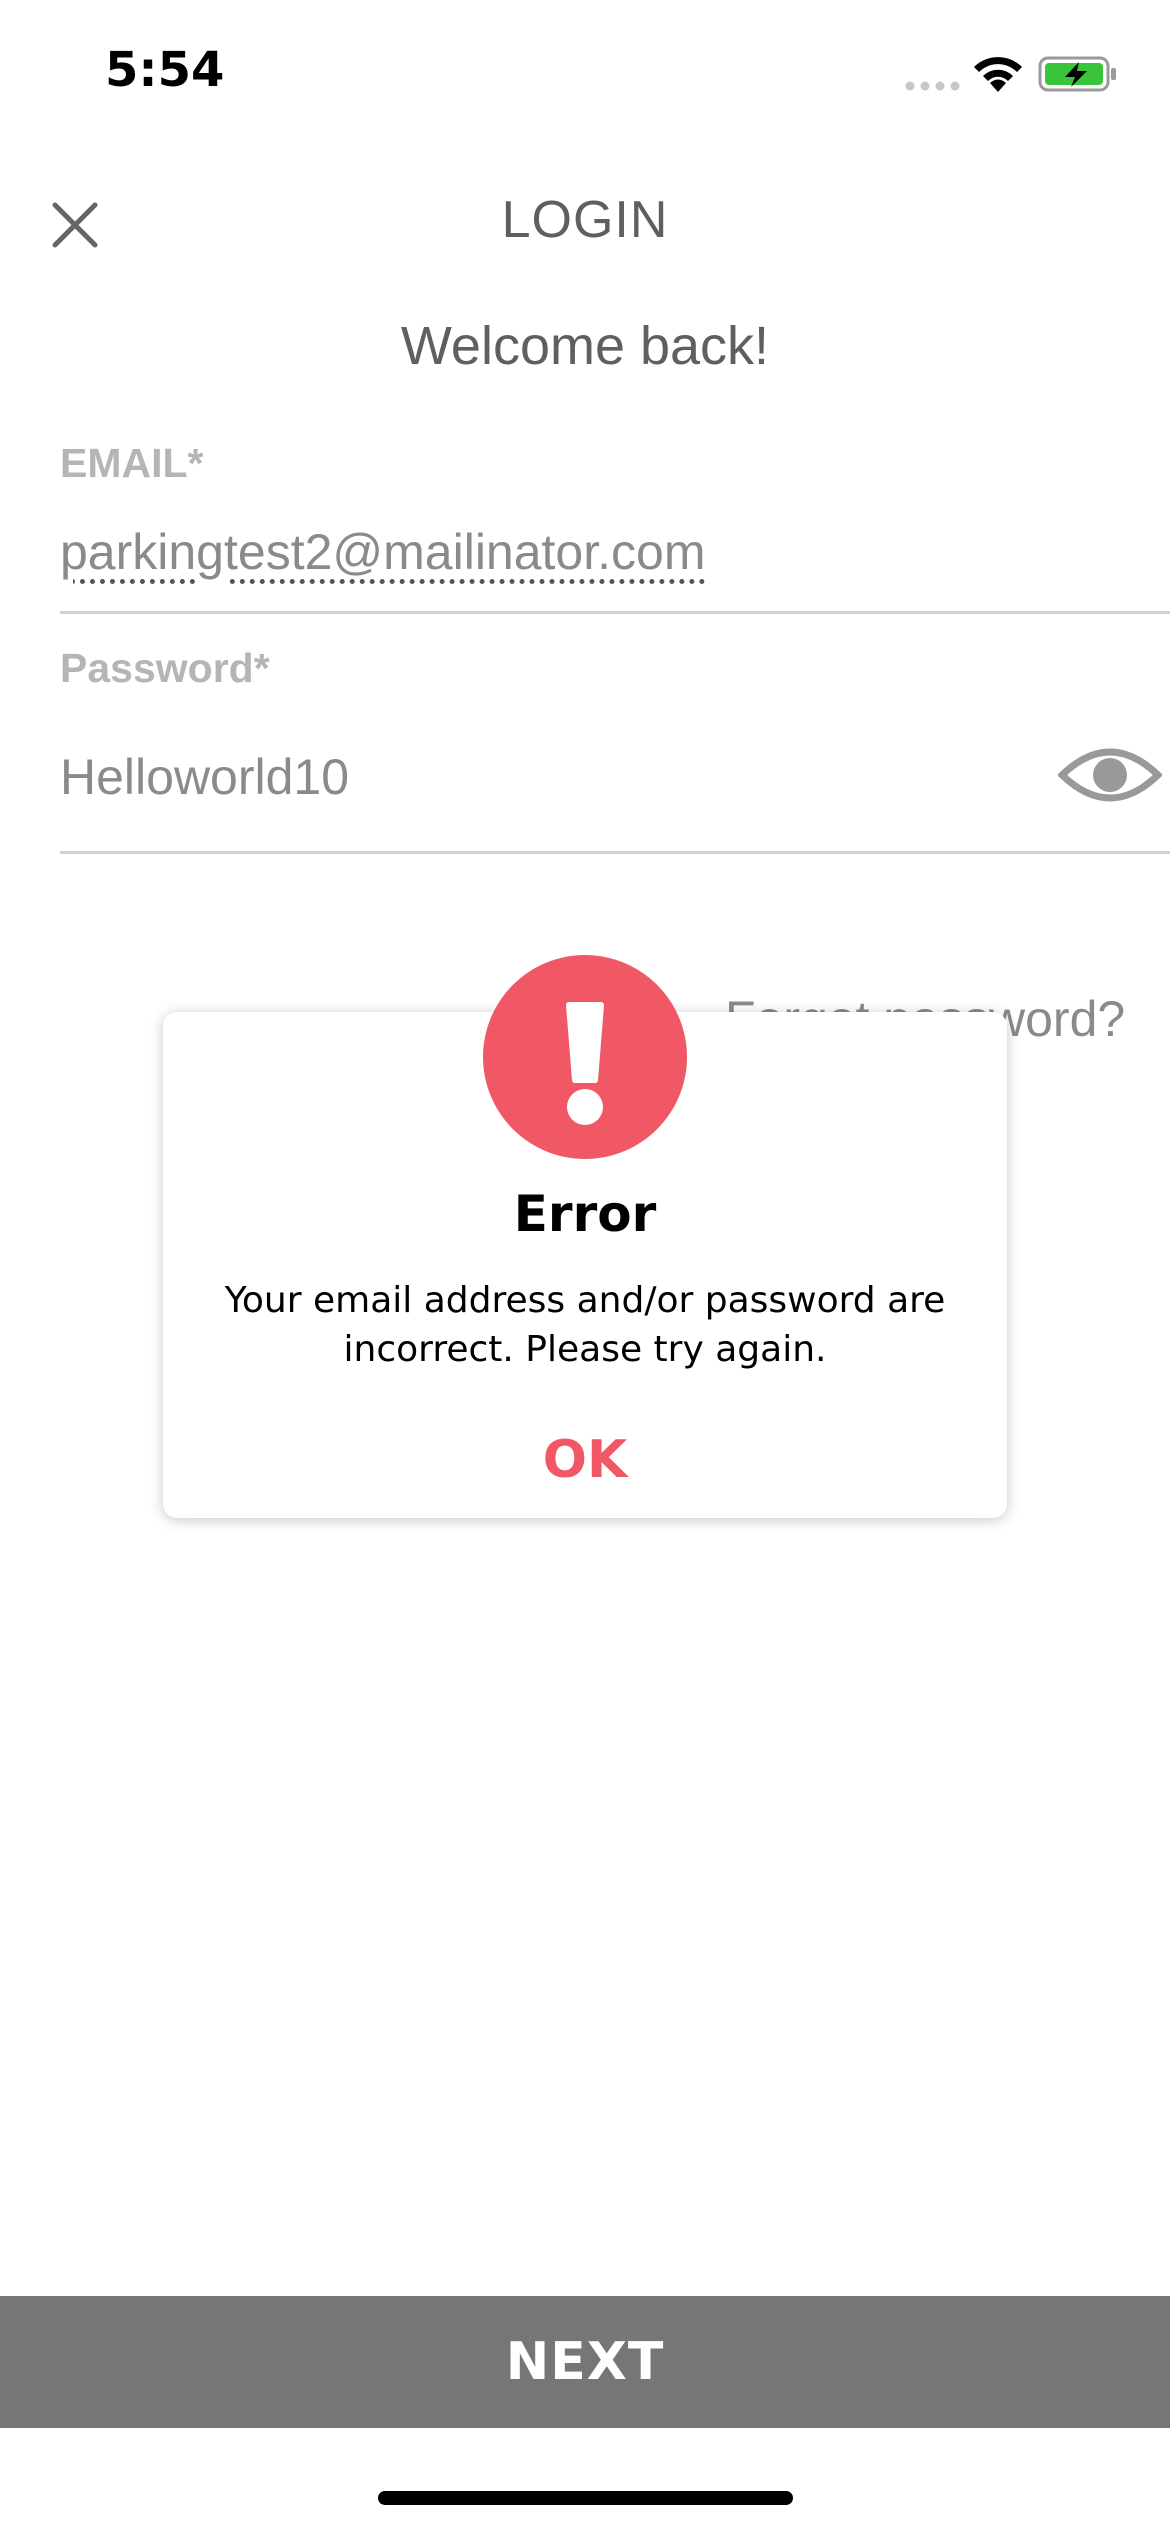 Image resolution: width=1170 pixels, height=2532 pixels. I want to click on email-label: EMAIL*, so click(132, 463).